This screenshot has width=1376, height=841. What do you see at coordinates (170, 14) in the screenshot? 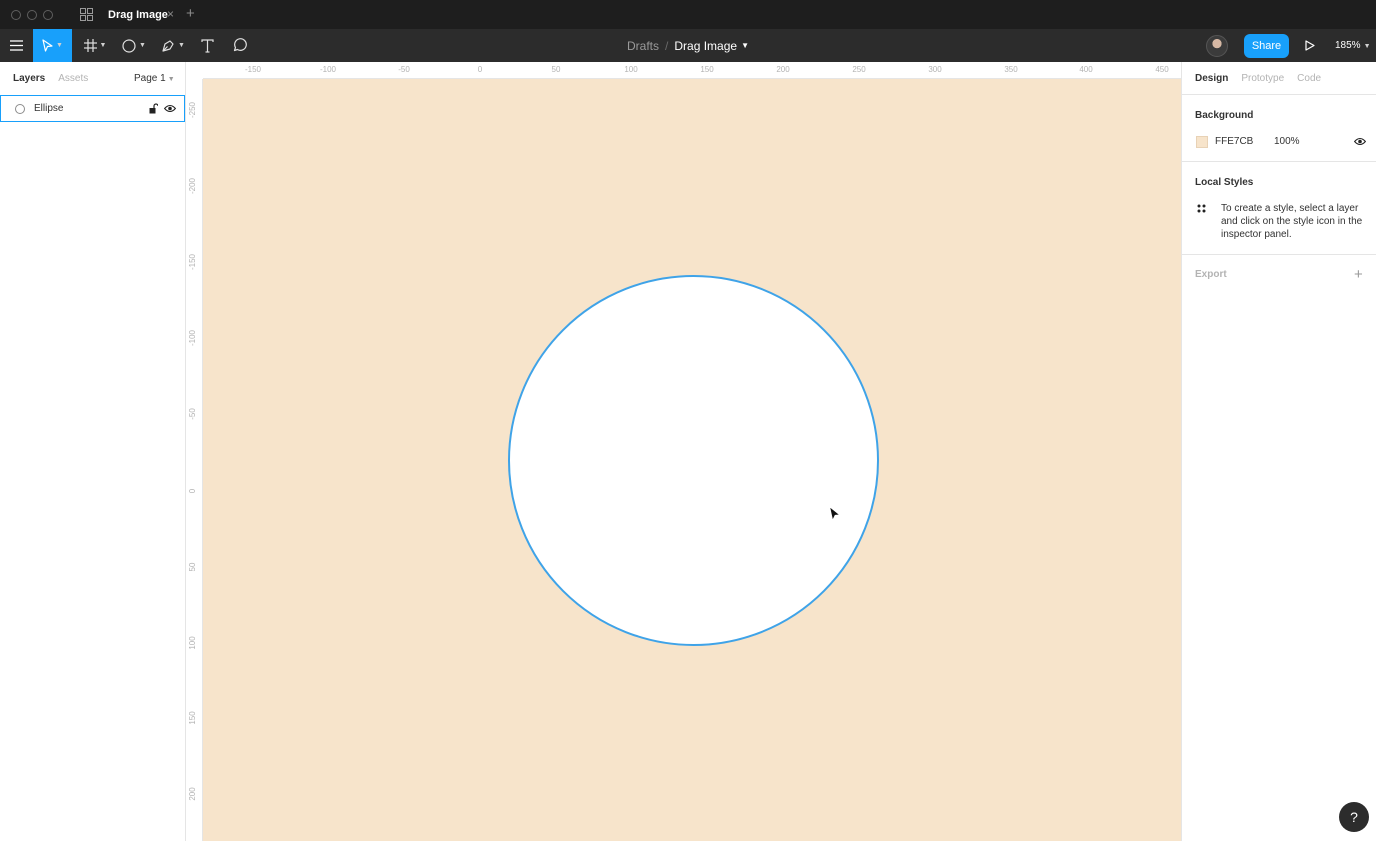
I see `close-tab-icon: ×` at bounding box center [170, 14].